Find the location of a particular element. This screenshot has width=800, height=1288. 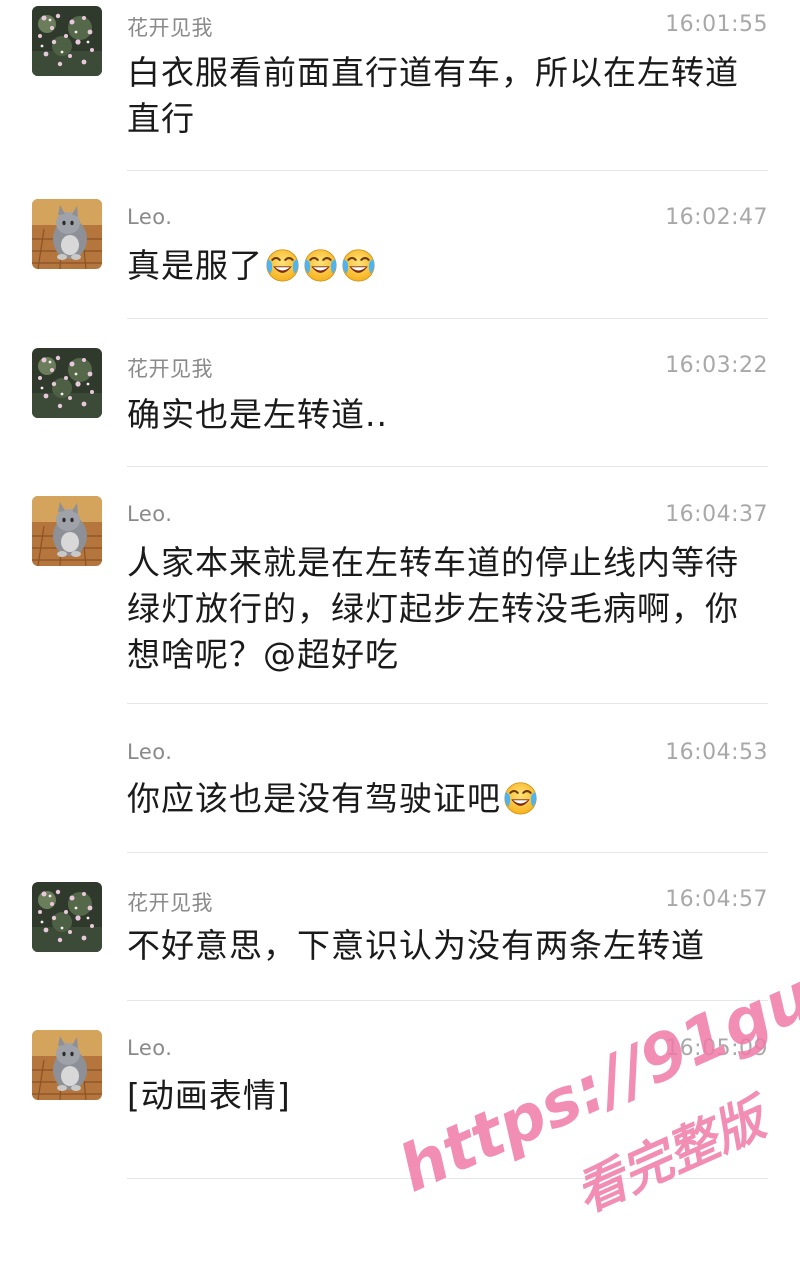

message-time: 16:03:22 is located at coordinates (716, 365).